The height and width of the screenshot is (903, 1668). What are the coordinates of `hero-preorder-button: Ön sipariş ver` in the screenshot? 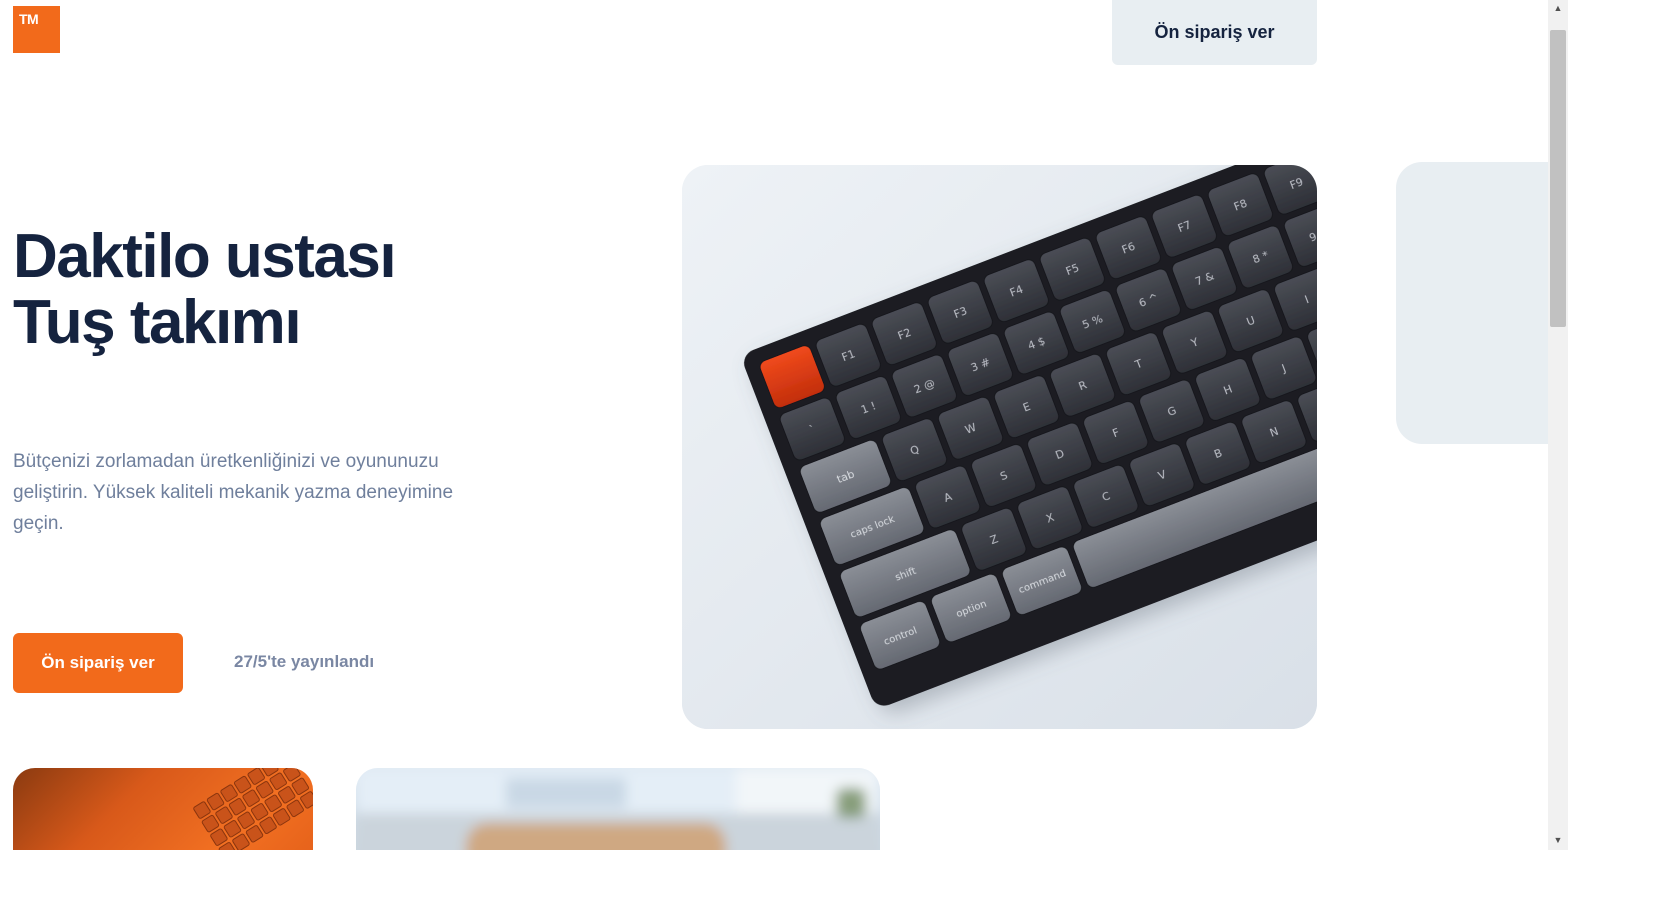 It's located at (98, 663).